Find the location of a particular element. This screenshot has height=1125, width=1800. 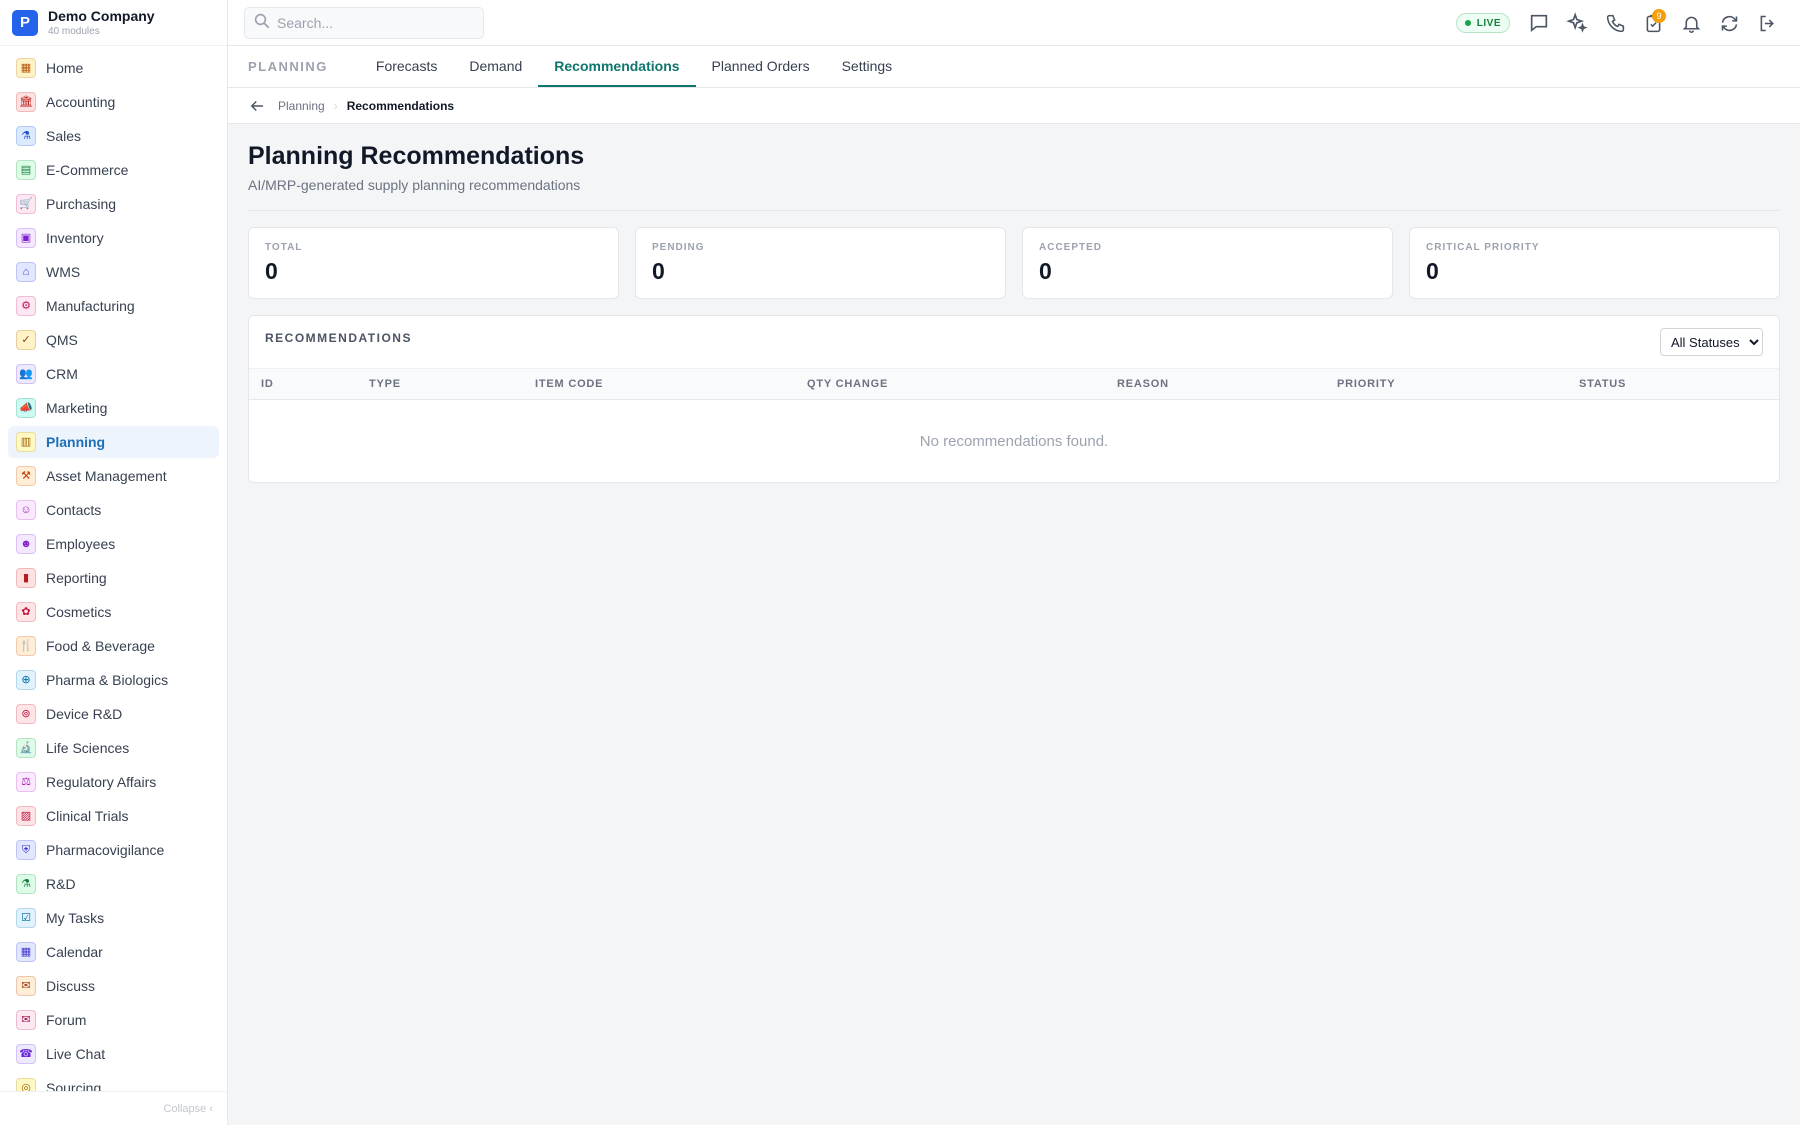

stat-label: ACCEPTED is located at coordinates (1071, 247).